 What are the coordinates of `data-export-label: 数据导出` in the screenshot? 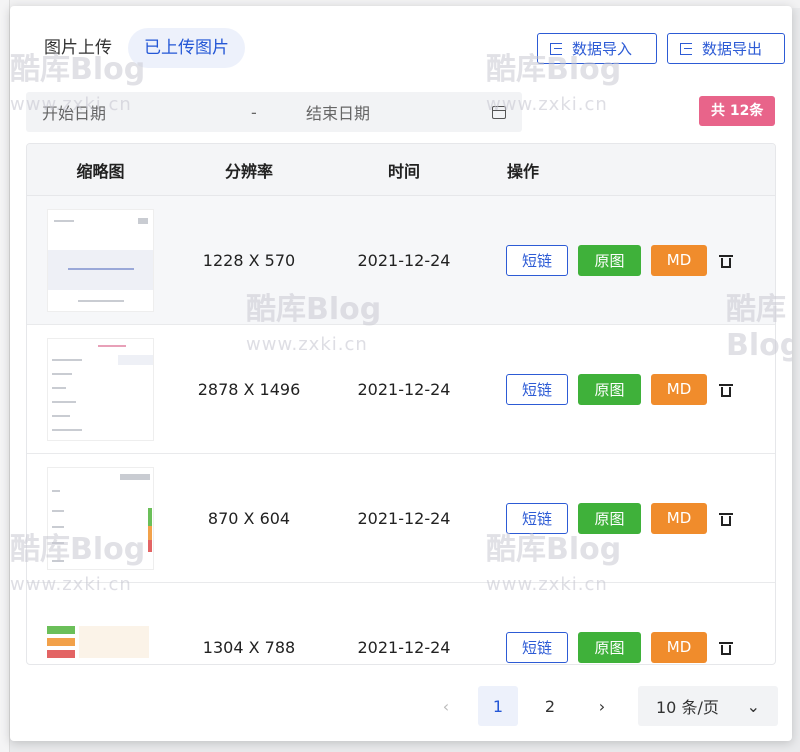 It's located at (732, 49).